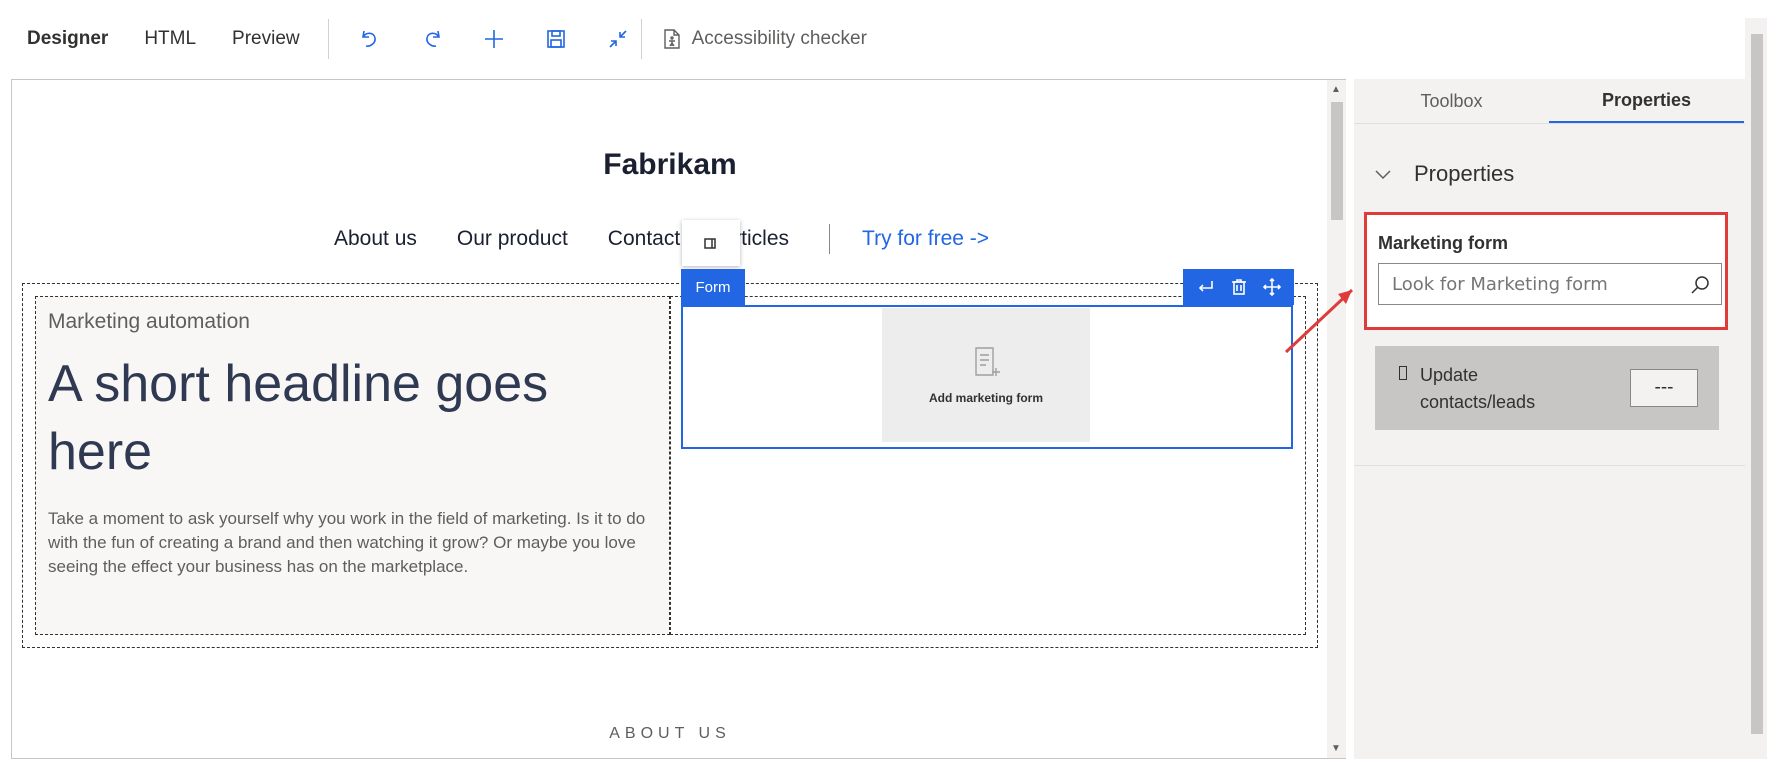 Image resolution: width=1774 pixels, height=767 pixels. Describe the element at coordinates (670, 164) in the screenshot. I see `brand-title: Fabrikam` at that location.